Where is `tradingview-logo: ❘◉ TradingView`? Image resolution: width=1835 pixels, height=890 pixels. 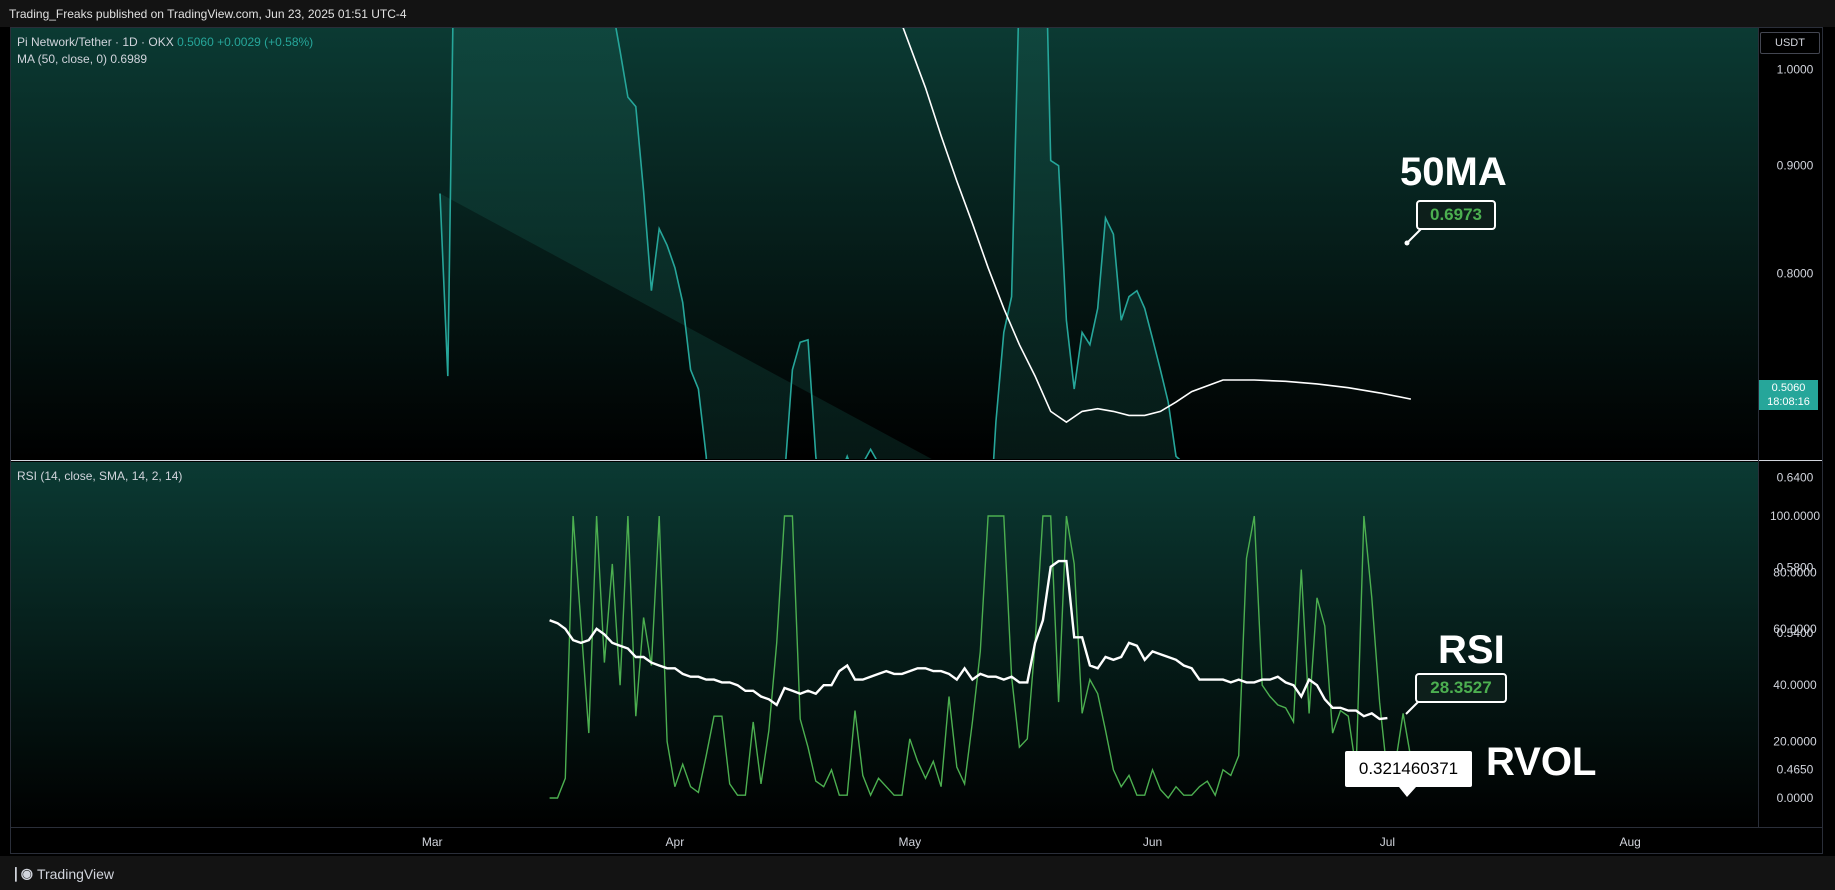 tradingview-logo: ❘◉ TradingView is located at coordinates (62, 873).